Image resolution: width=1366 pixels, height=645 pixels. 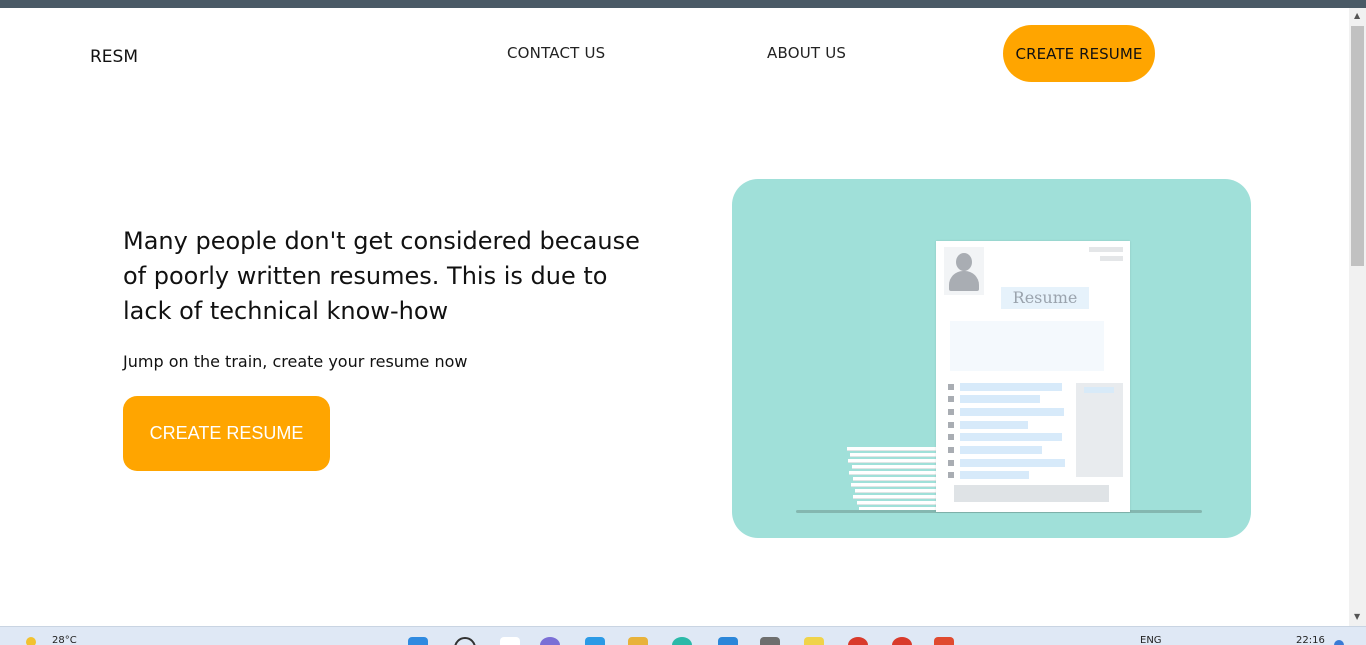 What do you see at coordinates (556, 53) in the screenshot?
I see `nav-contact-link: CONTACT US` at bounding box center [556, 53].